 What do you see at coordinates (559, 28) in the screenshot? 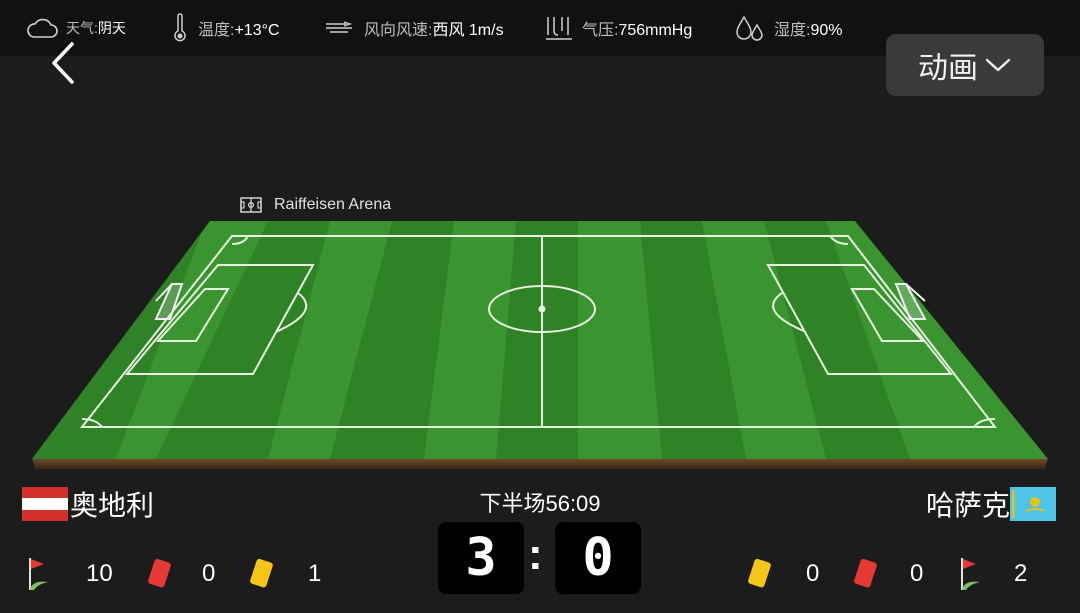
I see `pressure-icon` at bounding box center [559, 28].